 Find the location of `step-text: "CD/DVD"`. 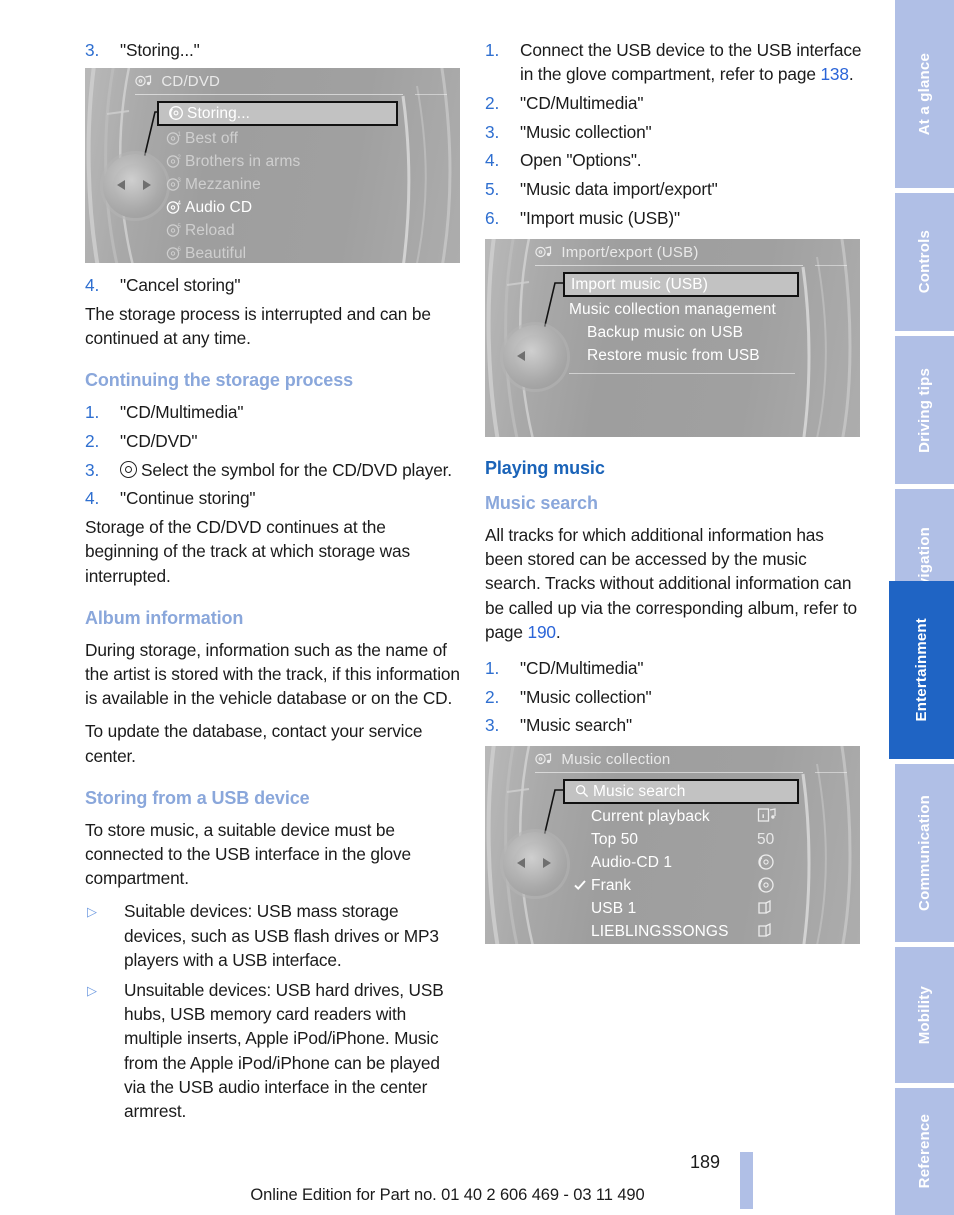

step-text: "CD/DVD" is located at coordinates (159, 441).